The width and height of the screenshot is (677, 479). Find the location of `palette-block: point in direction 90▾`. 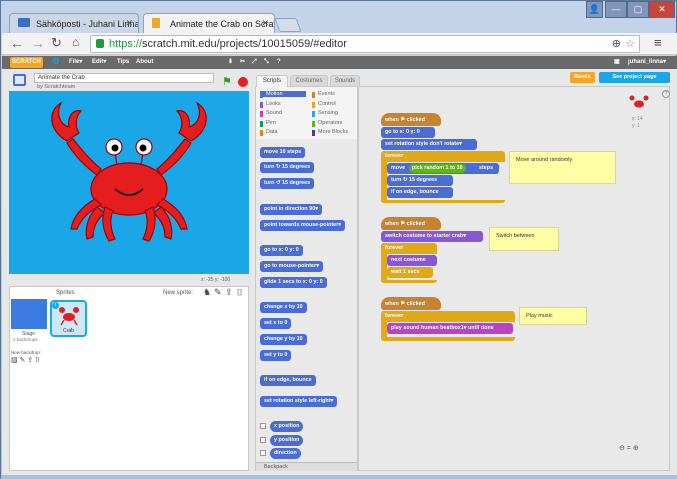

palette-block: point in direction 90▾ is located at coordinates (291, 209).